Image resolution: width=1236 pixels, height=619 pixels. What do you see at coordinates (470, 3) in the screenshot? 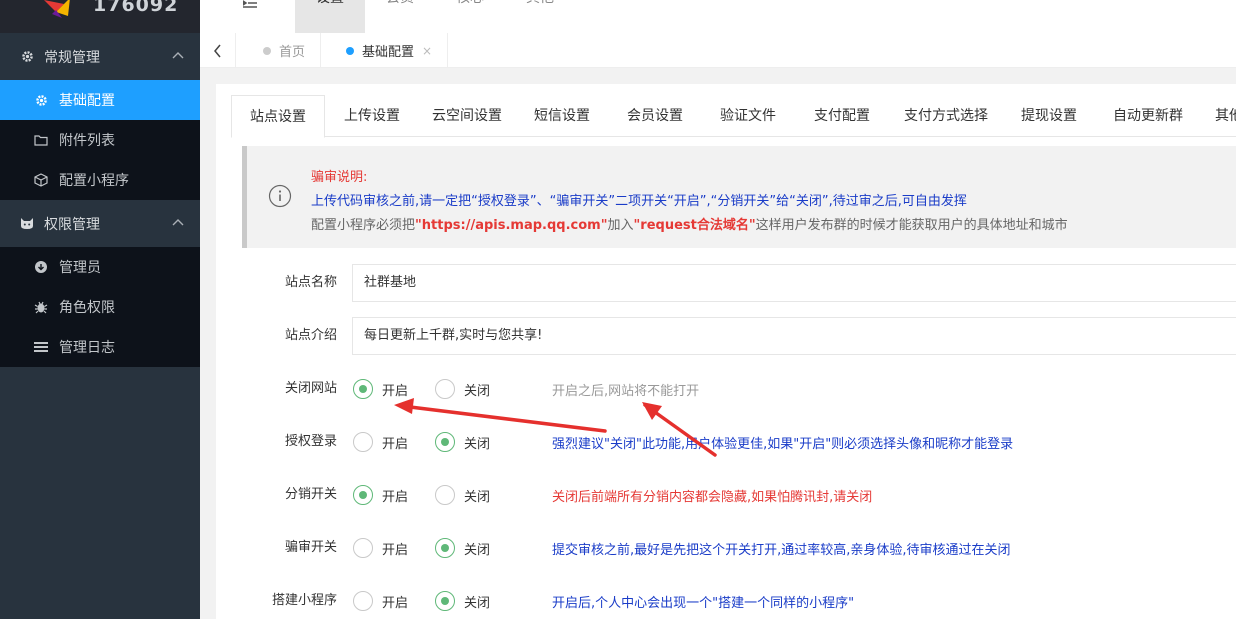
I see `top-tab-label: 核心` at bounding box center [470, 3].